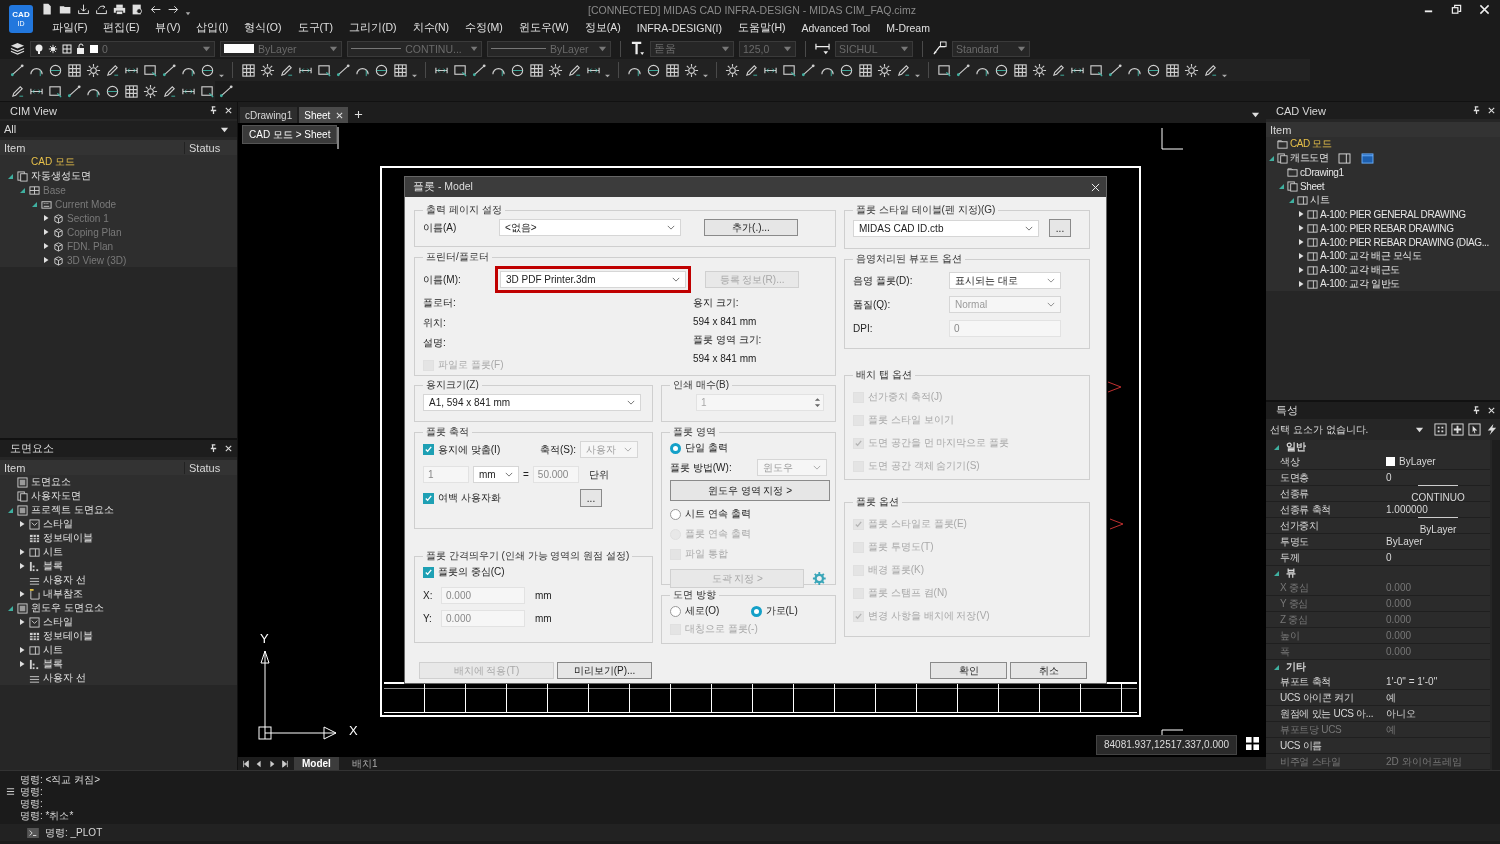 Image resolution: width=1500 pixels, height=844 pixels. Describe the element at coordinates (483, 595) in the screenshot. I see `input-field: 0.000` at that location.